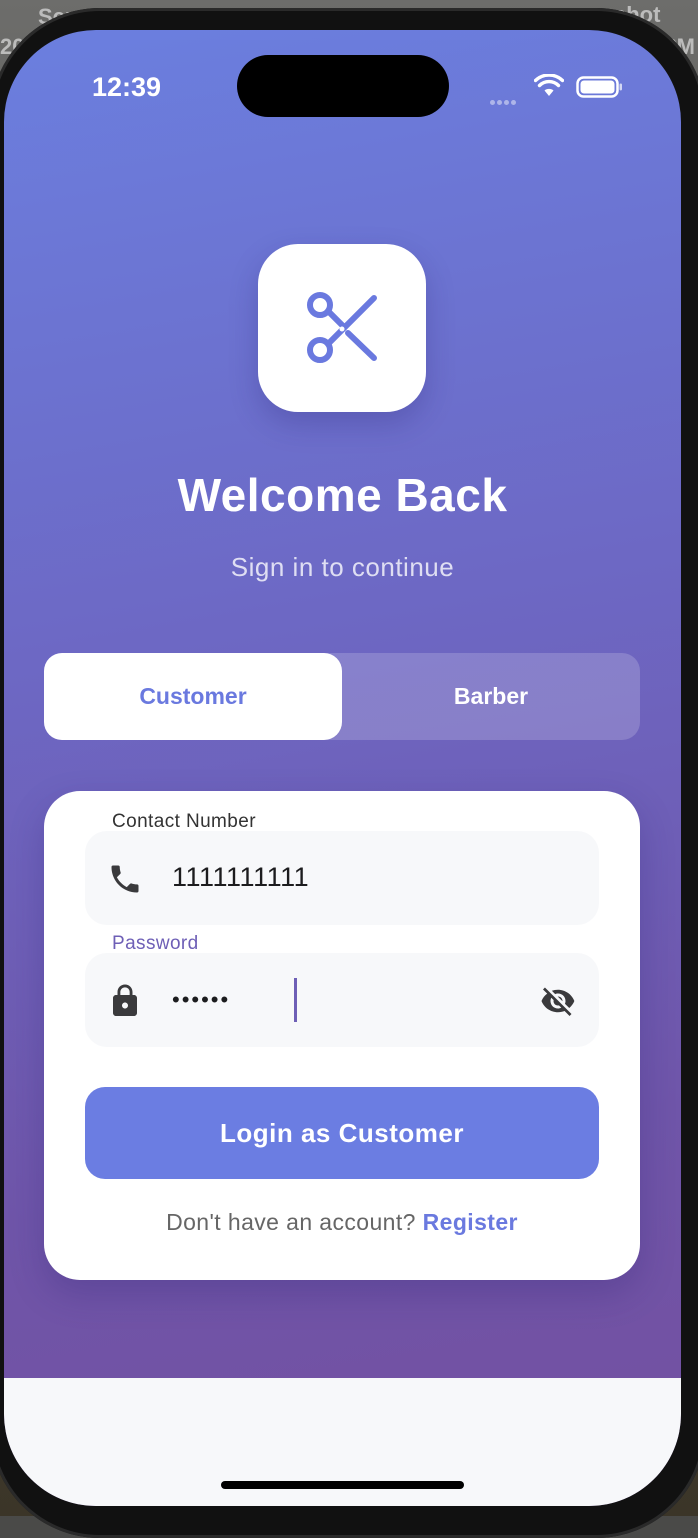  Describe the element at coordinates (558, 1001) in the screenshot. I see `eye-off-icon` at that location.